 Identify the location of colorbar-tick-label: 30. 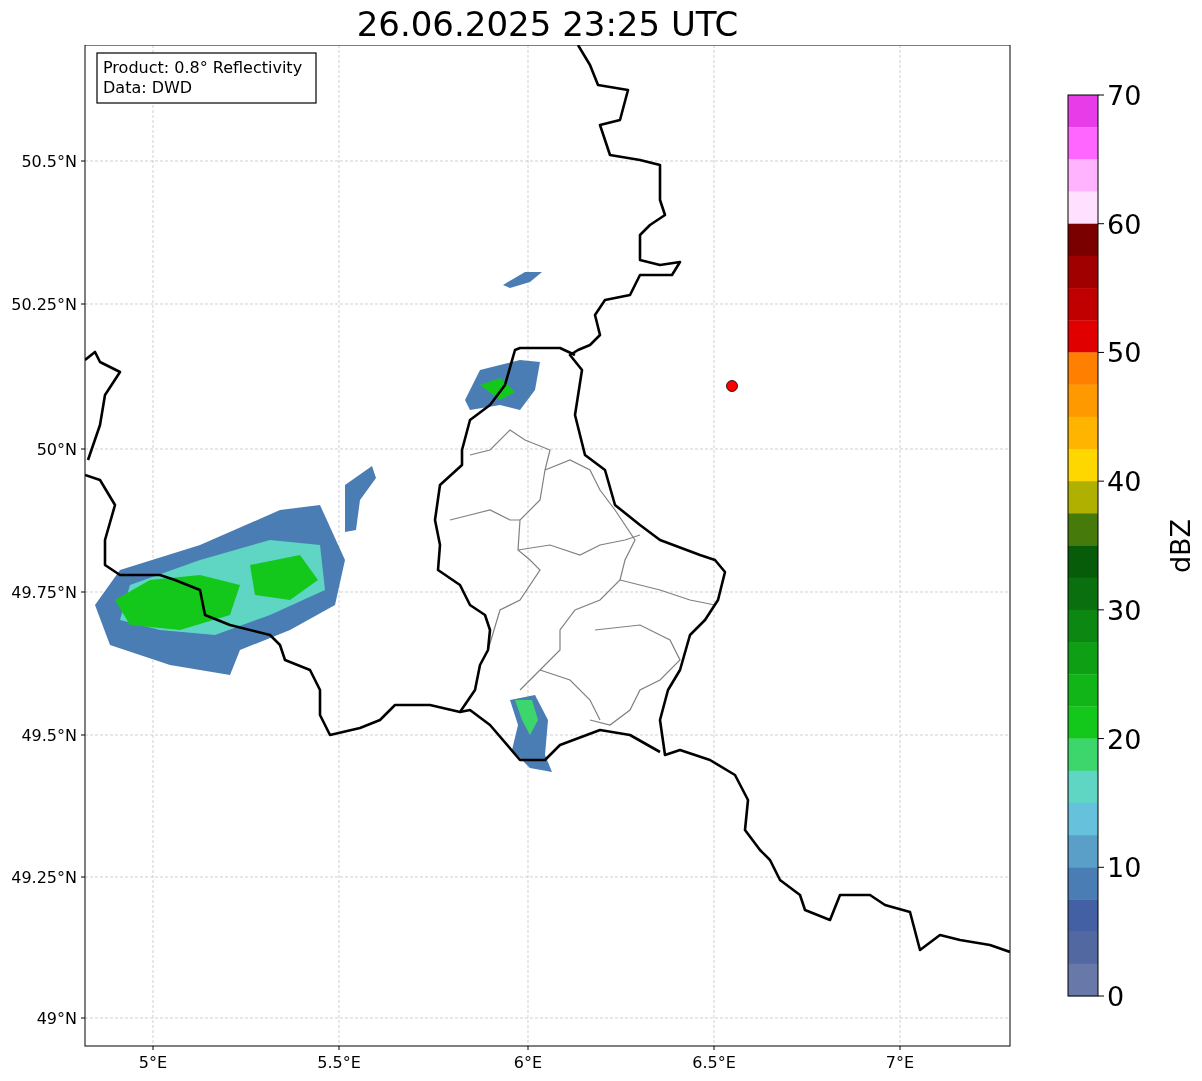
(1124, 610).